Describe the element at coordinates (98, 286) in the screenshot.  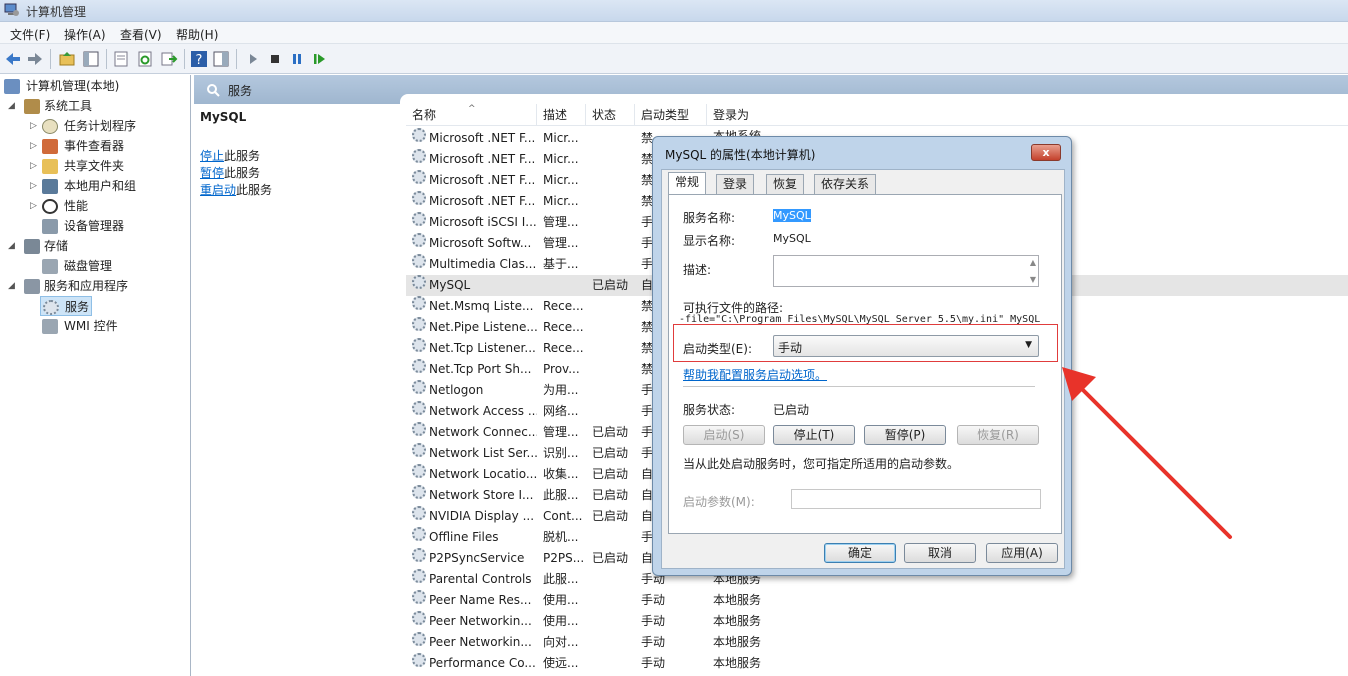
I see `tree-item-services-apps: ◢ 服务和应用程序` at that location.